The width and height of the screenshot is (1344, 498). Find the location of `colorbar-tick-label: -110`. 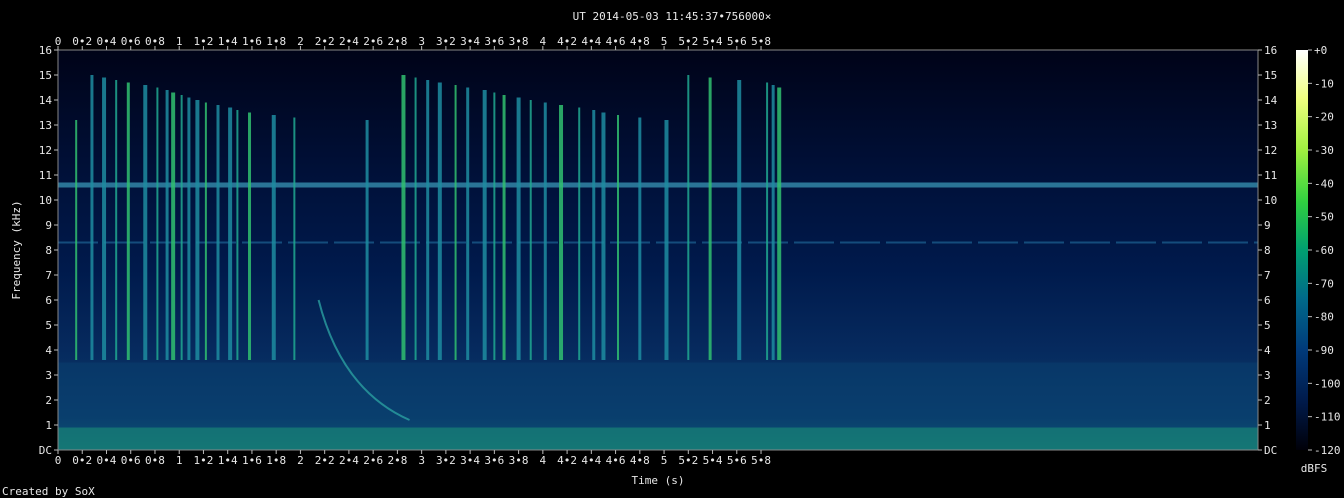

colorbar-tick-label: -110 is located at coordinates (1327, 417).